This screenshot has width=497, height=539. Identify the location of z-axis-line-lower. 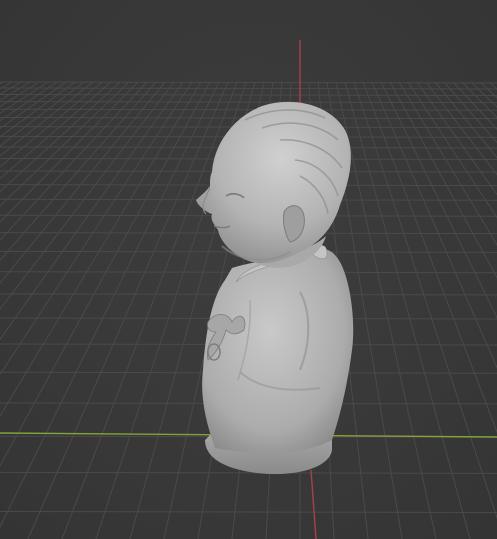
(313, 504).